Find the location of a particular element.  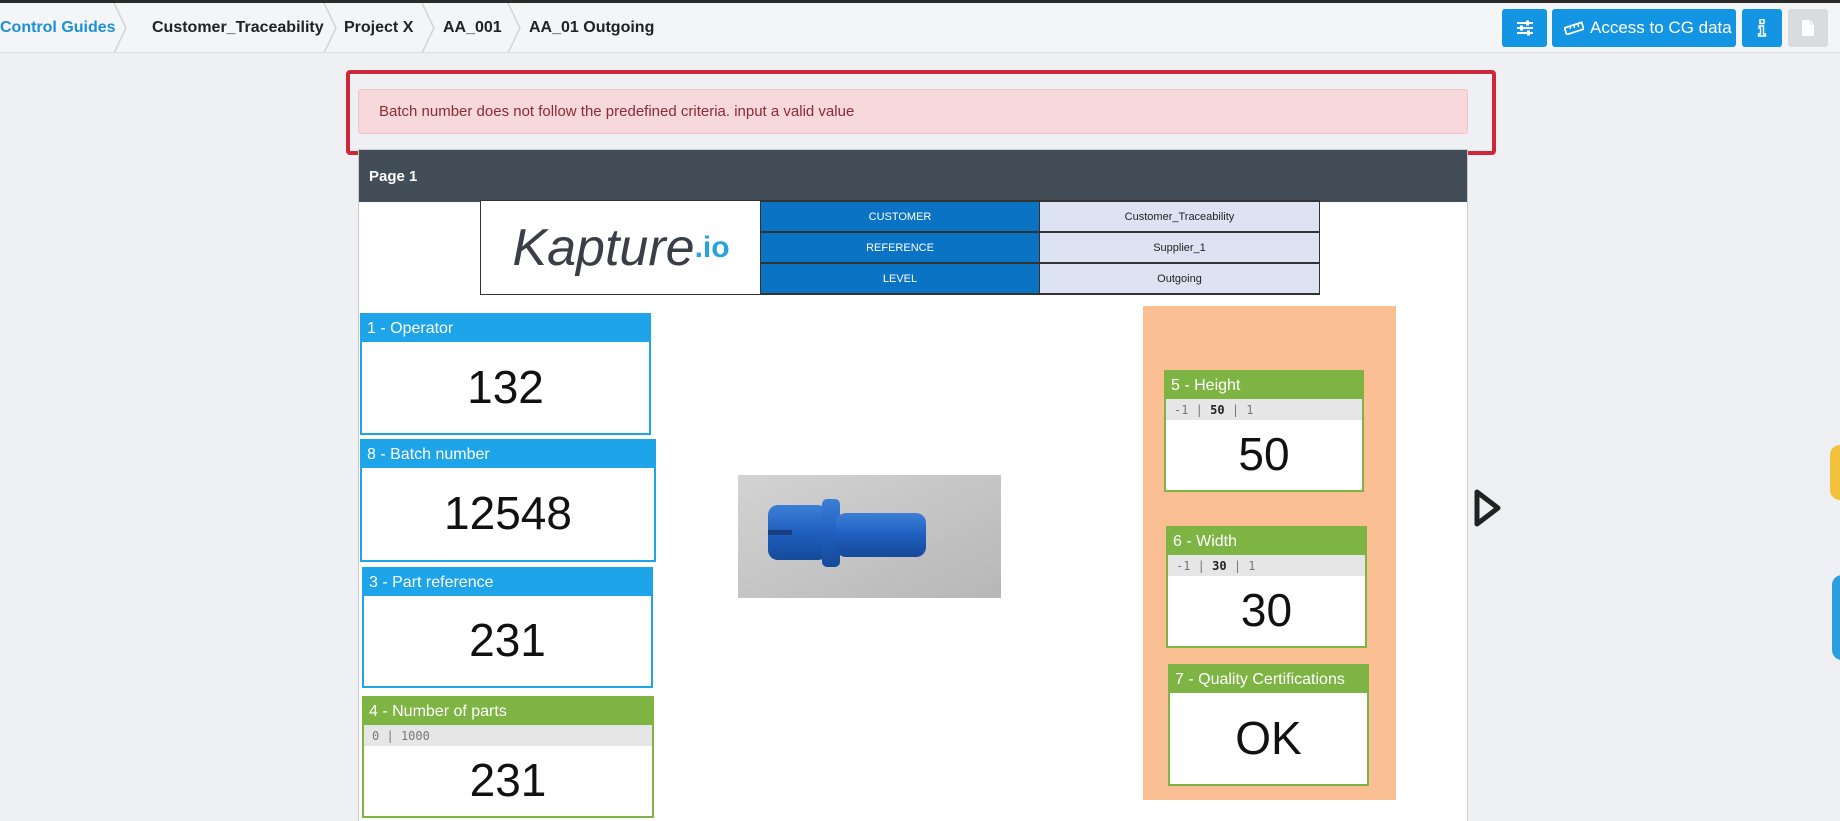

field-title: 7 - Quality Certifications is located at coordinates (1268, 679).